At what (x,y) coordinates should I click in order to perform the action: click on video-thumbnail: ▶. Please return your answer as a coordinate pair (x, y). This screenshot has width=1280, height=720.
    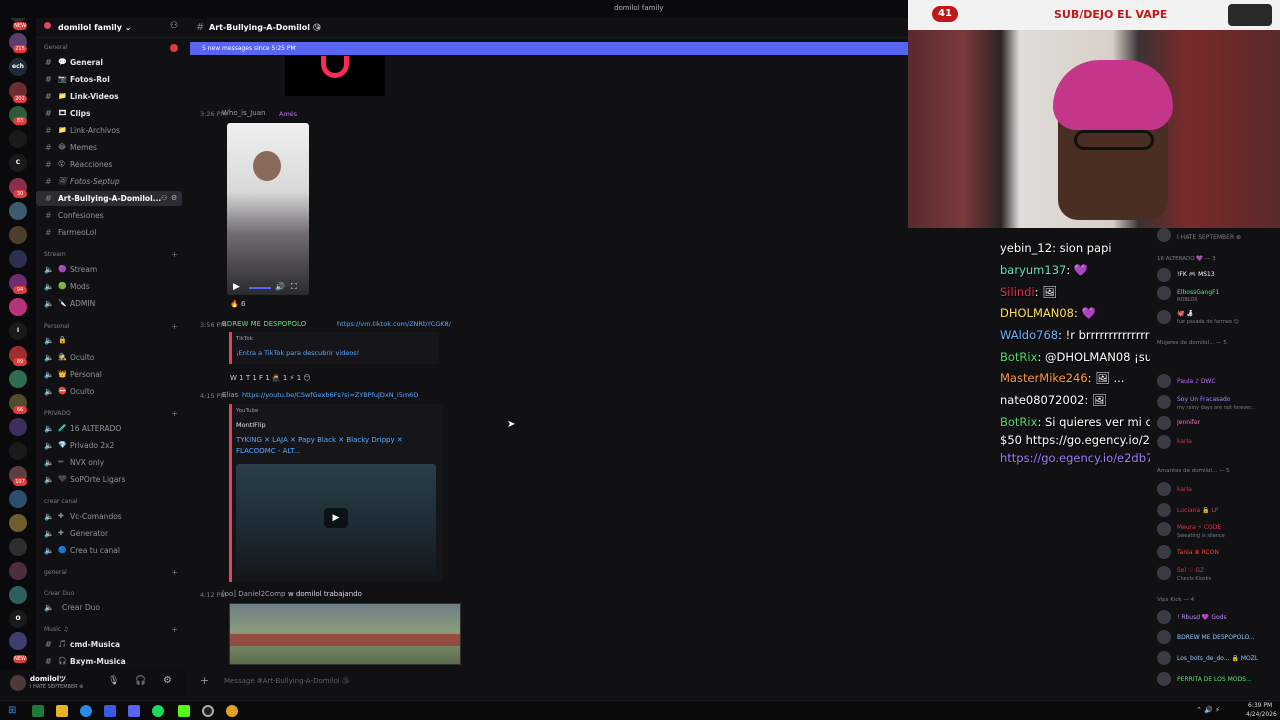
    Looking at the image, I should click on (336, 520).